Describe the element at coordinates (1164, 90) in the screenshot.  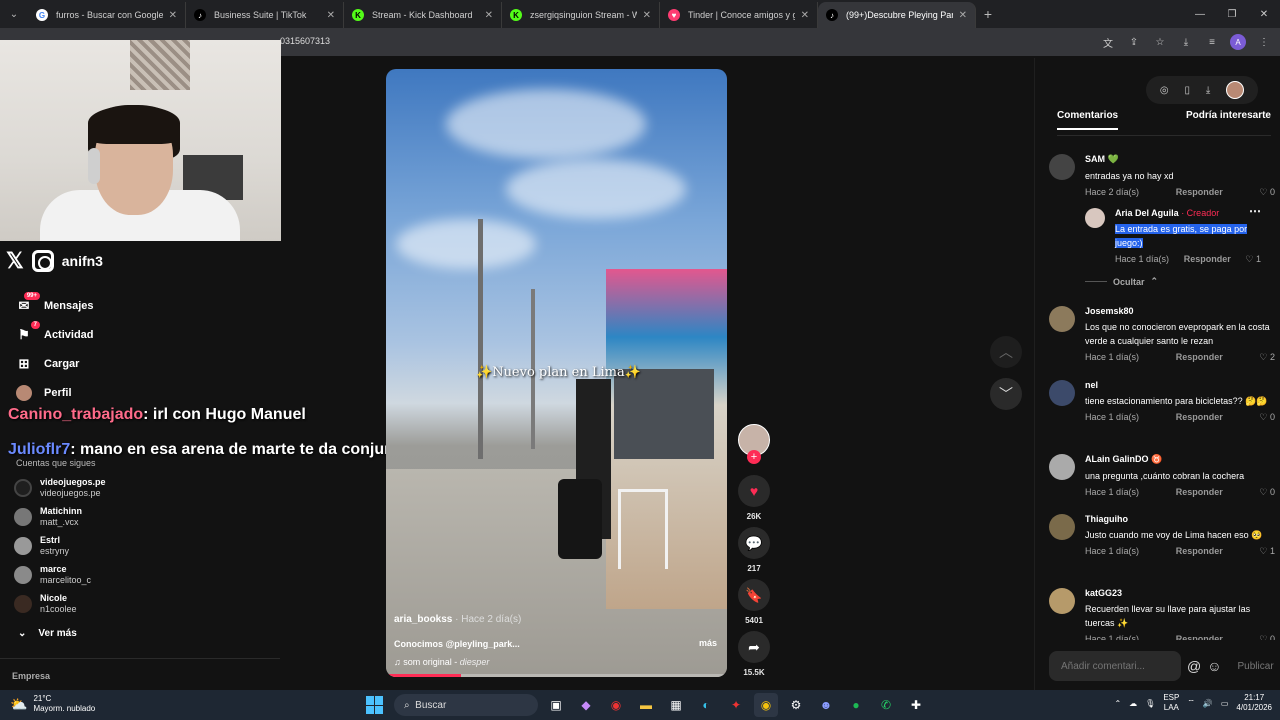
I see `compass-icon: ◎` at that location.